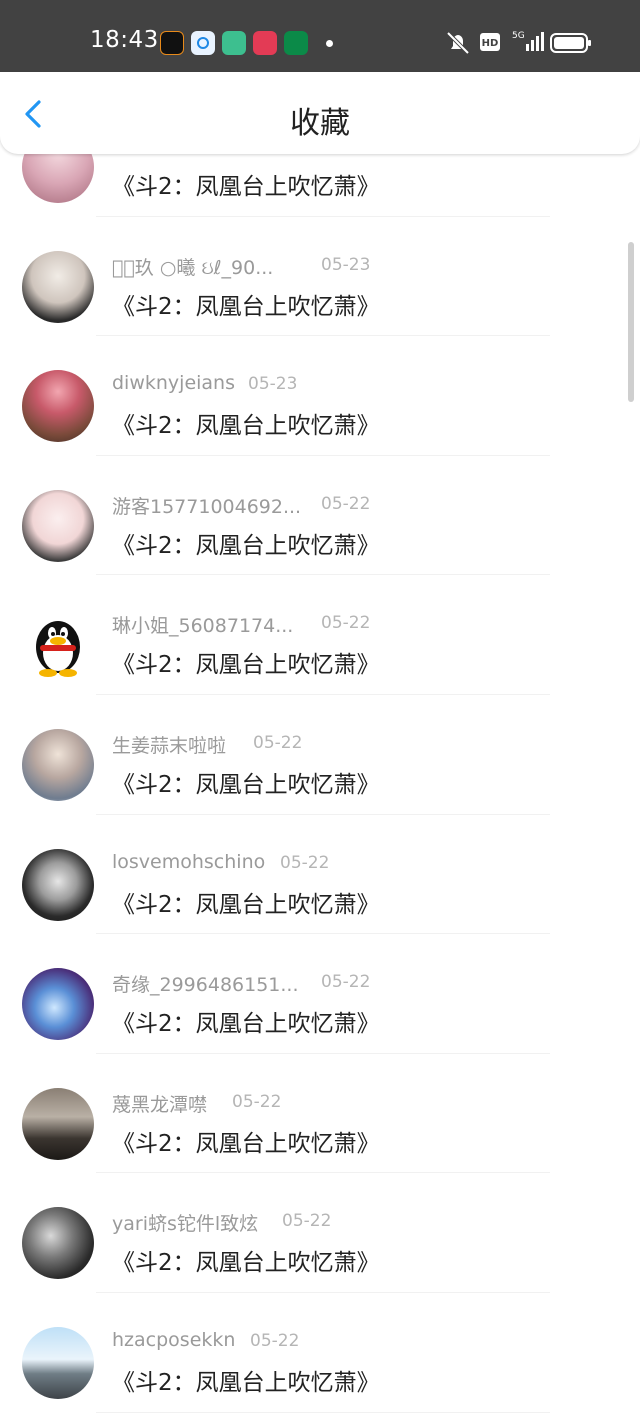  What do you see at coordinates (320, 875) in the screenshot?
I see `list-item: losvemohschino 05-22 《斗2：凤凰台上吹忆萧》` at bounding box center [320, 875].